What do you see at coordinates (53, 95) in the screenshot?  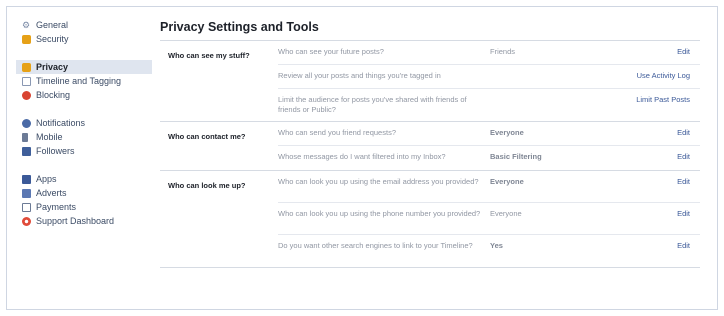 I see `sidebar-item-label: Blocking` at bounding box center [53, 95].